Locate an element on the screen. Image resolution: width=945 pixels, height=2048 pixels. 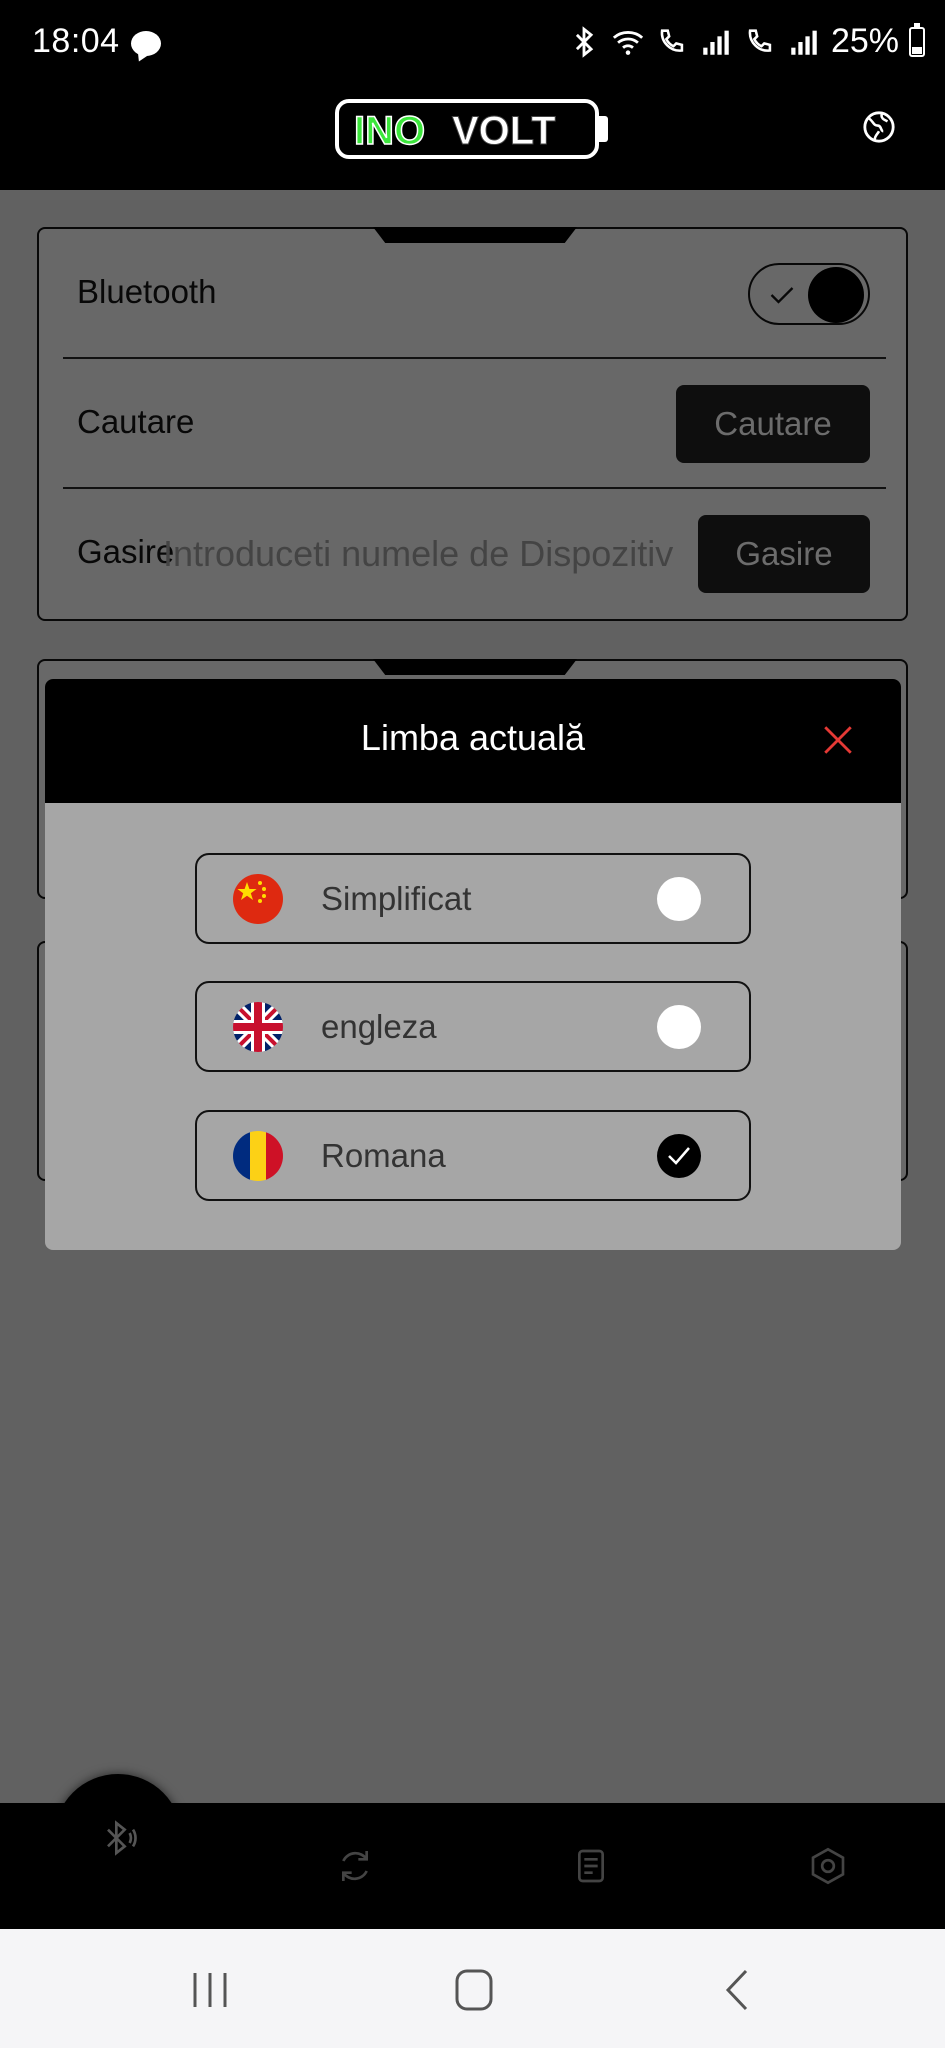
language-label: engleza is located at coordinates (379, 1026).